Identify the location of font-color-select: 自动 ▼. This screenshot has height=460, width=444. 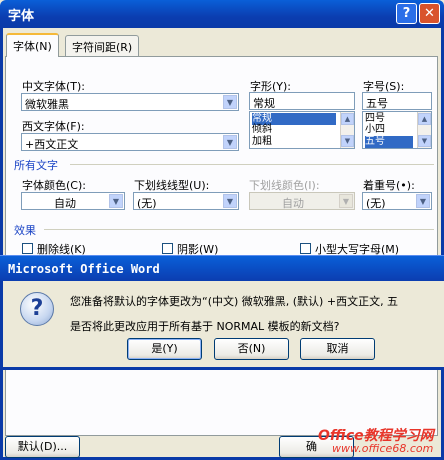
(73, 201).